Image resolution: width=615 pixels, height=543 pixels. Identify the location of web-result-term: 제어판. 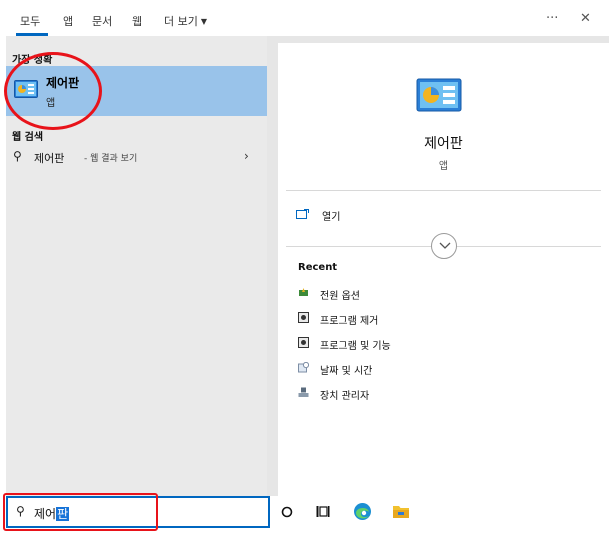
(49, 158).